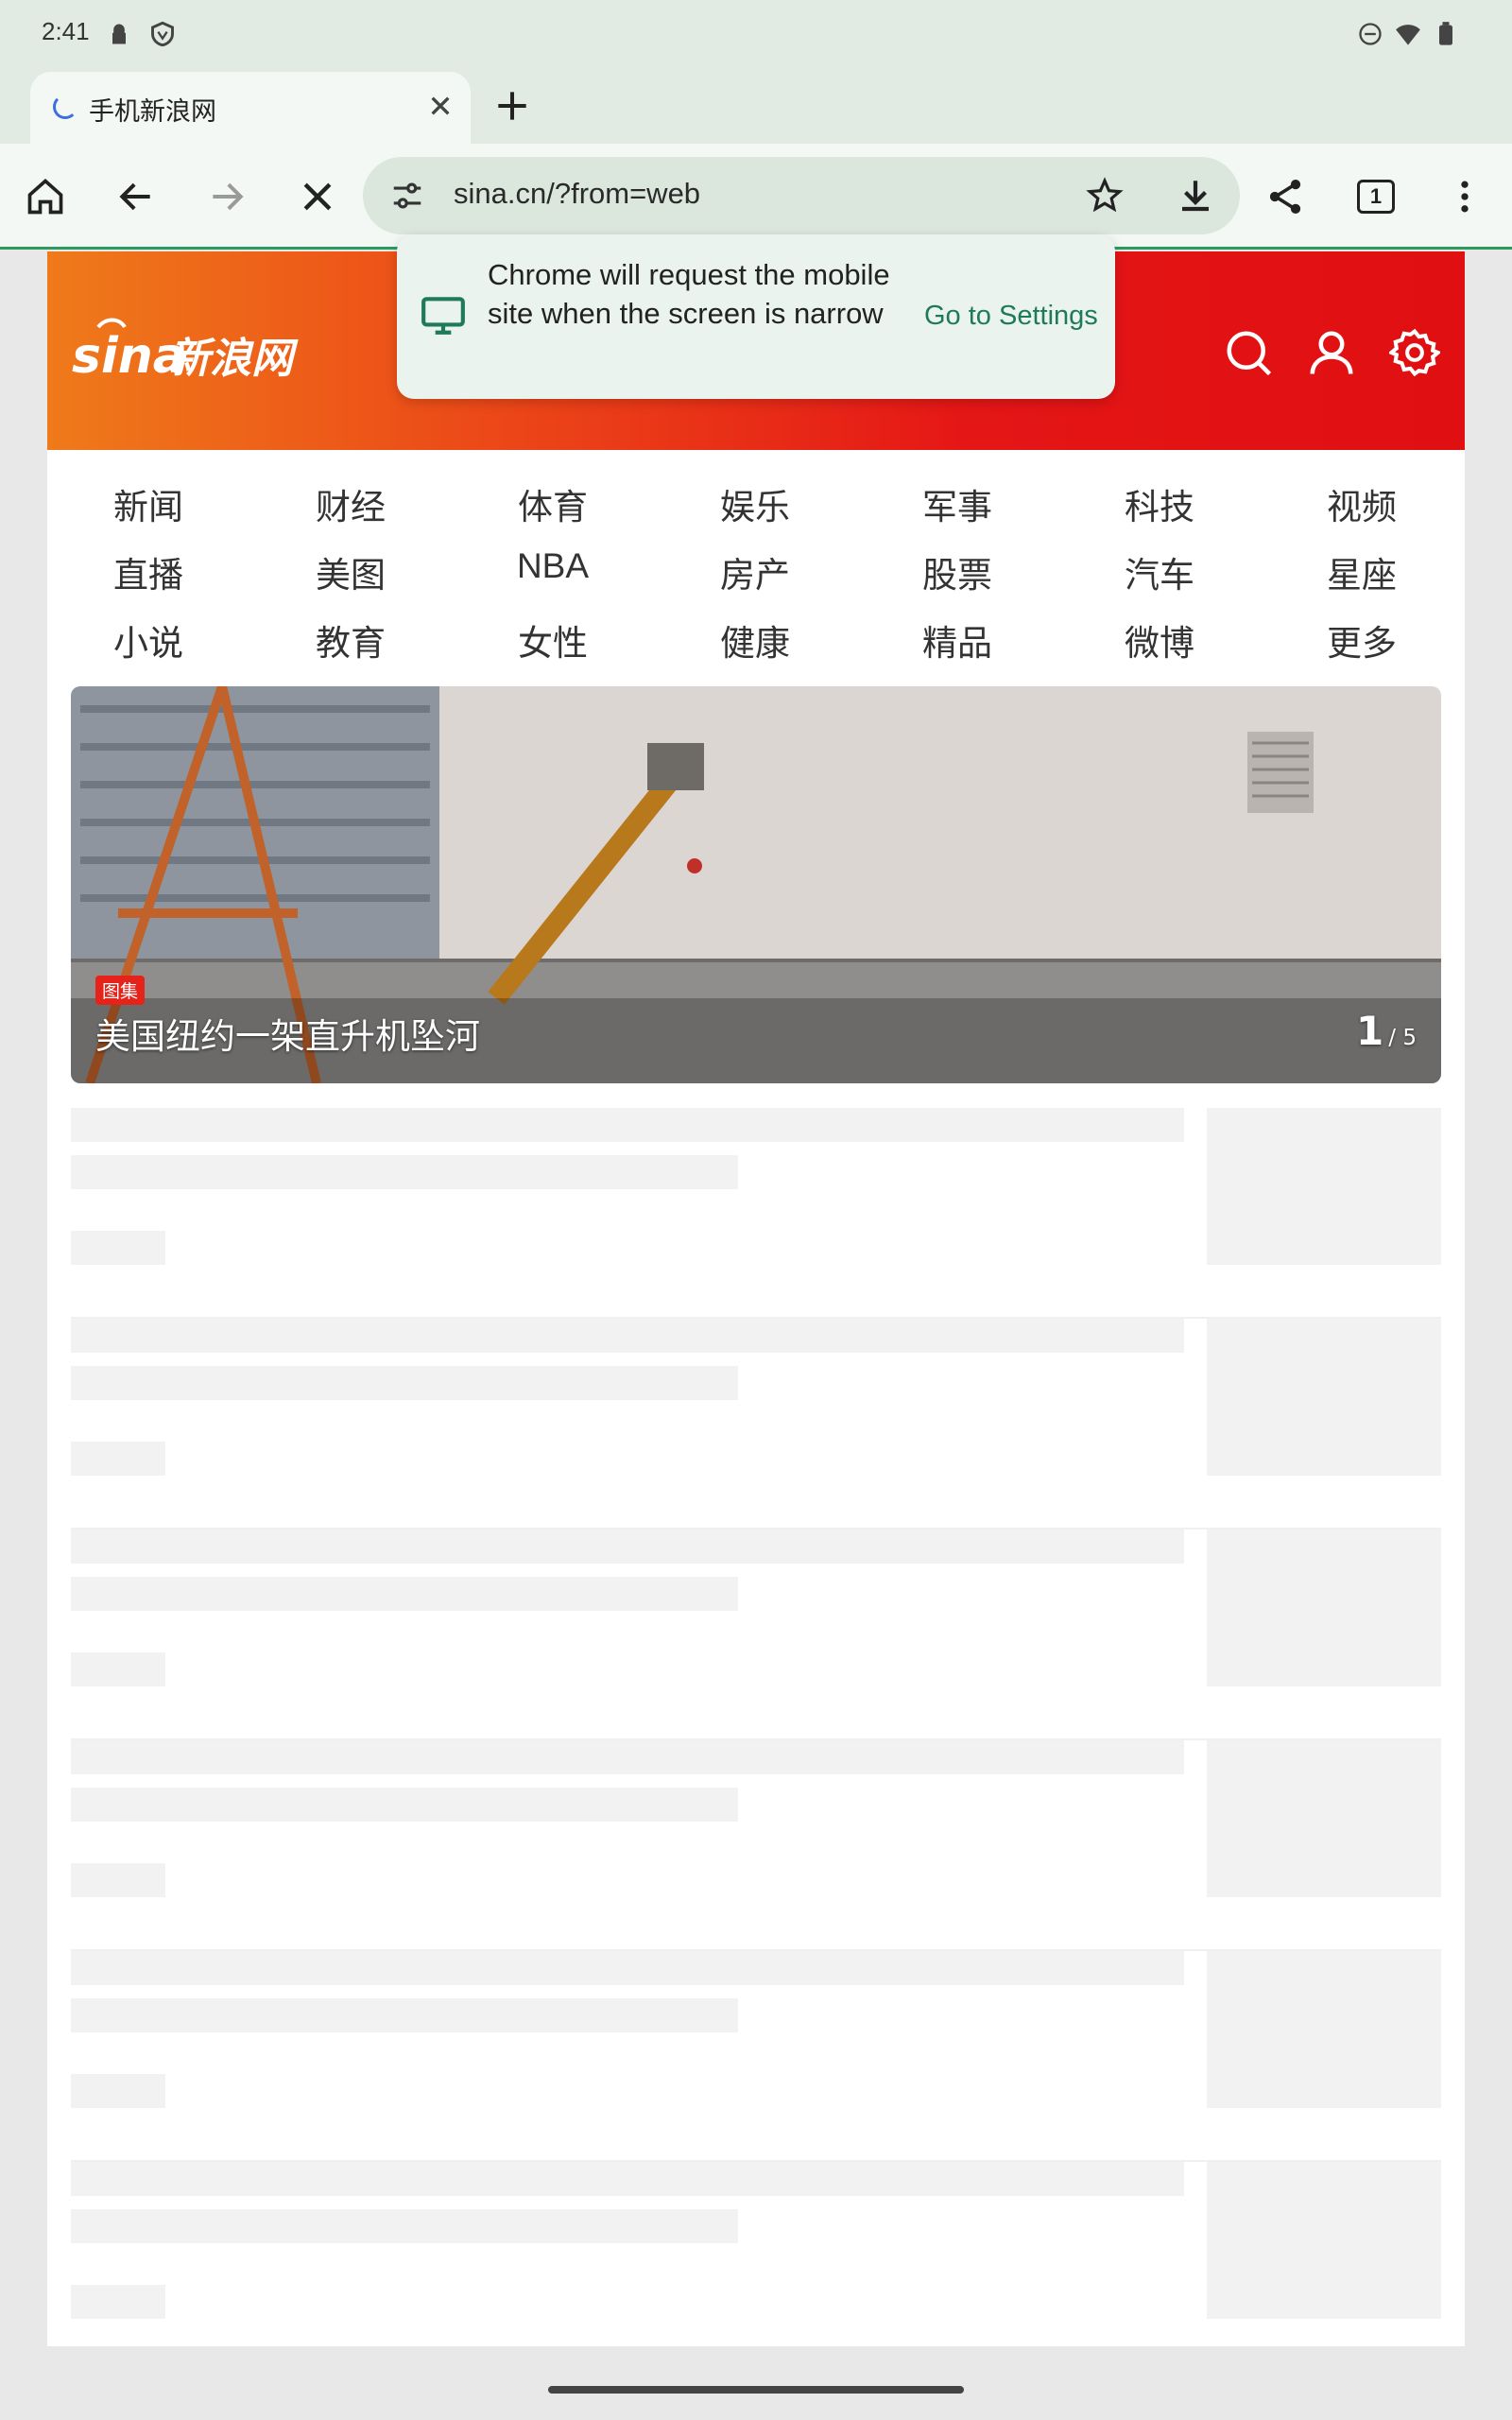 This screenshot has height=2420, width=1512. I want to click on nav-item: 股票, so click(957, 571).